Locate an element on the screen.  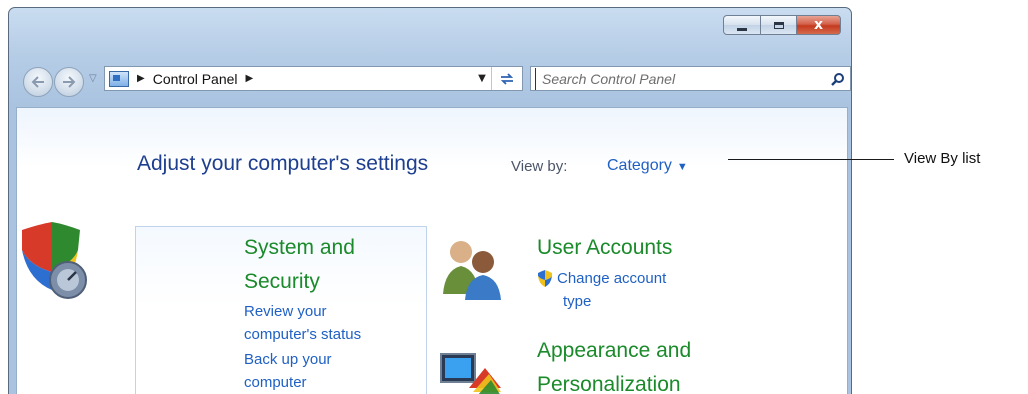
users-icon is located at coordinates (472, 270).